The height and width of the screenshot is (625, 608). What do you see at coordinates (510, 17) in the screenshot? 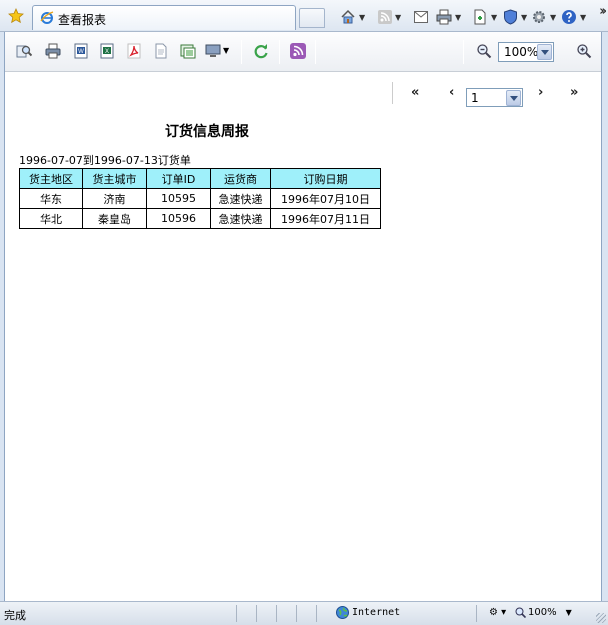
I see `shield-icon` at bounding box center [510, 17].